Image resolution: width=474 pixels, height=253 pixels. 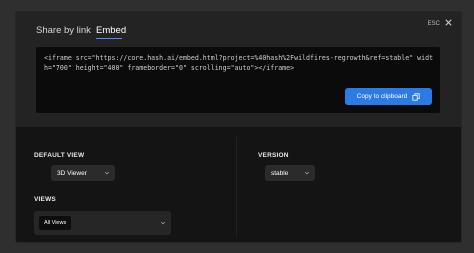 What do you see at coordinates (111, 30) in the screenshot?
I see `tab-embed: Embed` at bounding box center [111, 30].